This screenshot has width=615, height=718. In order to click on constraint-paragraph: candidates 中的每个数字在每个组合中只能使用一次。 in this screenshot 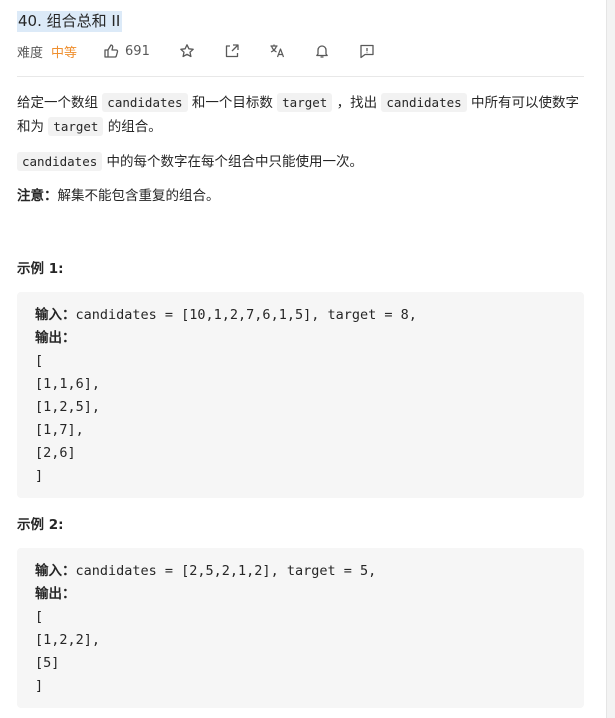, I will do `click(304, 162)`.